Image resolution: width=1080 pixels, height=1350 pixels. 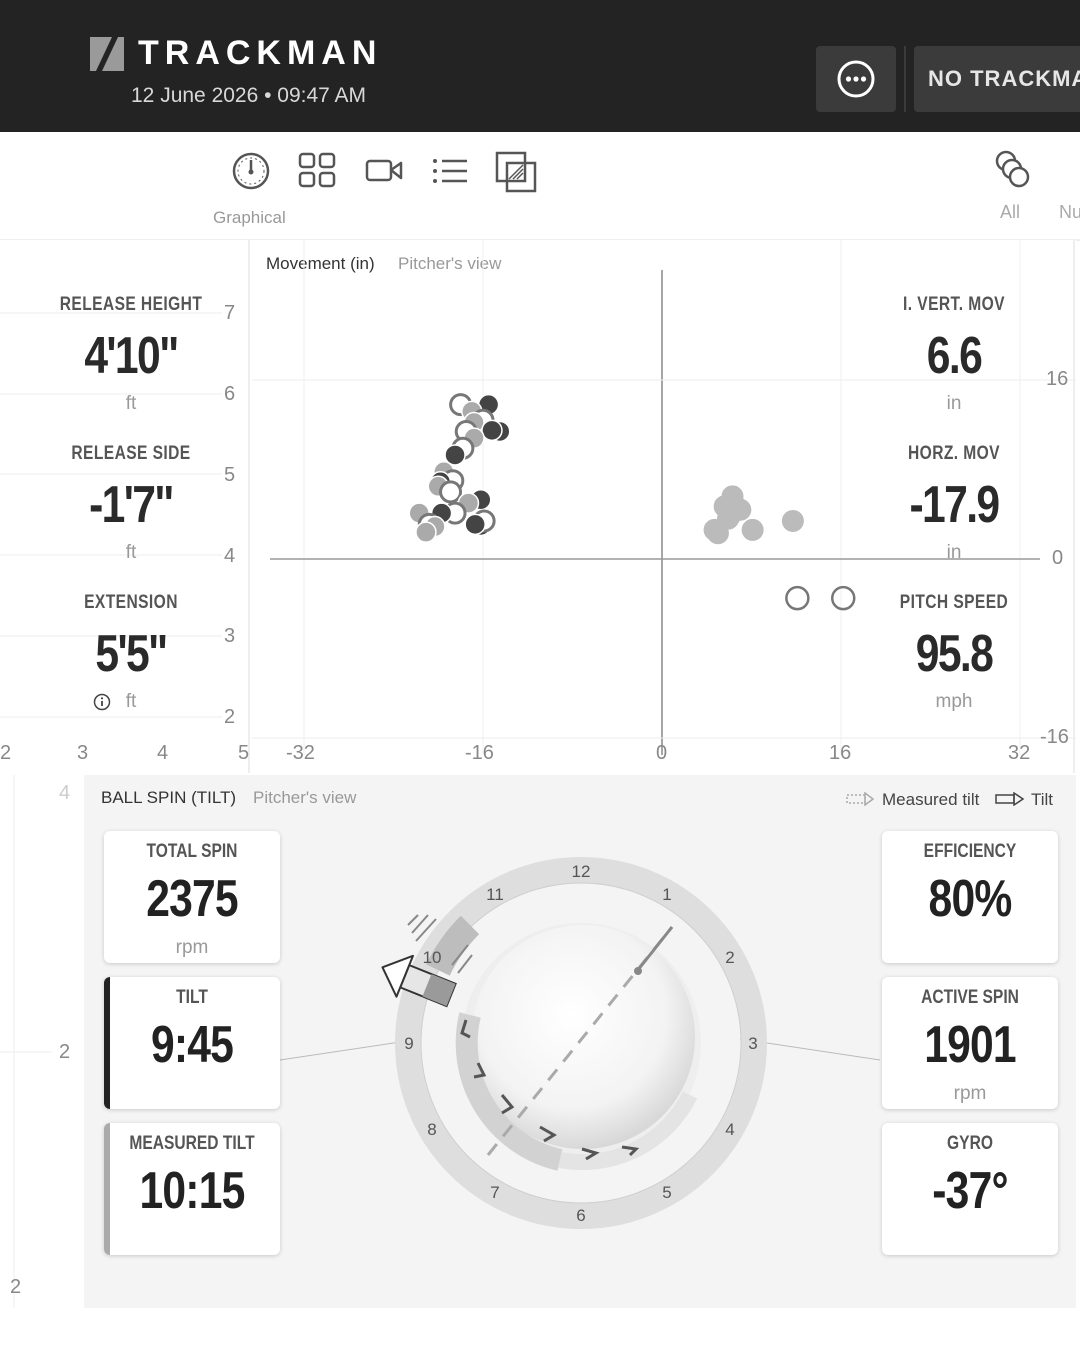 I want to click on measured-tilt-indicator-bar, so click(x=107, y=1189).